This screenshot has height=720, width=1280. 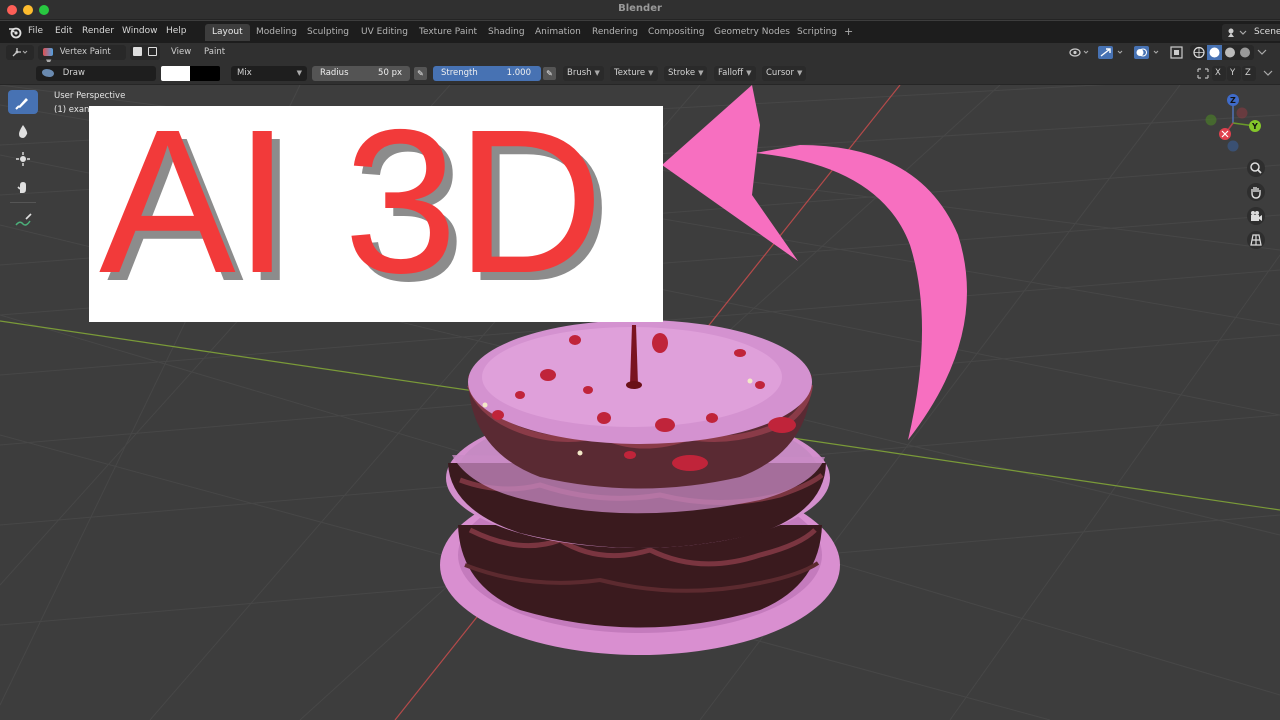 I want to click on drop-icon, so click(x=23, y=131).